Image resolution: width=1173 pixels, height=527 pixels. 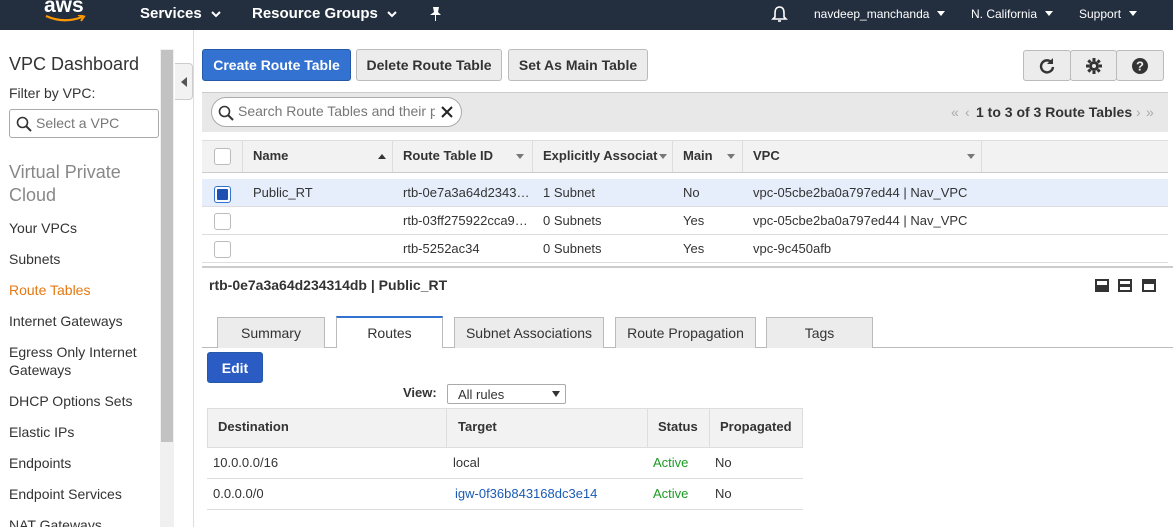 I want to click on tab-tags: Tags, so click(x=819, y=332).